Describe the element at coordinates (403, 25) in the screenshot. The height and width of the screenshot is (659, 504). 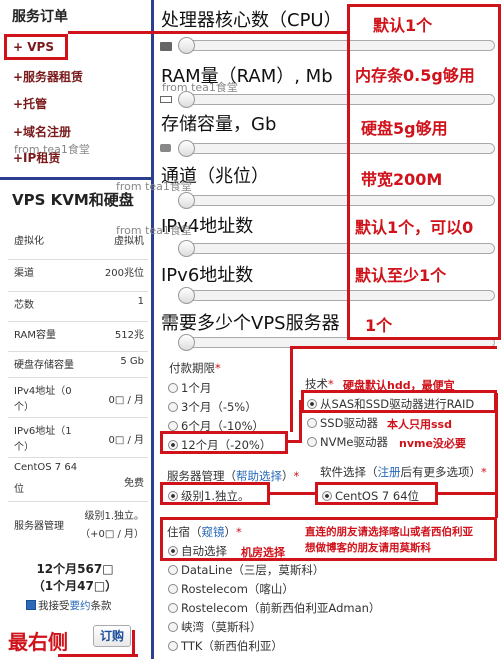
I see `annot-cpu: 默认1个` at that location.